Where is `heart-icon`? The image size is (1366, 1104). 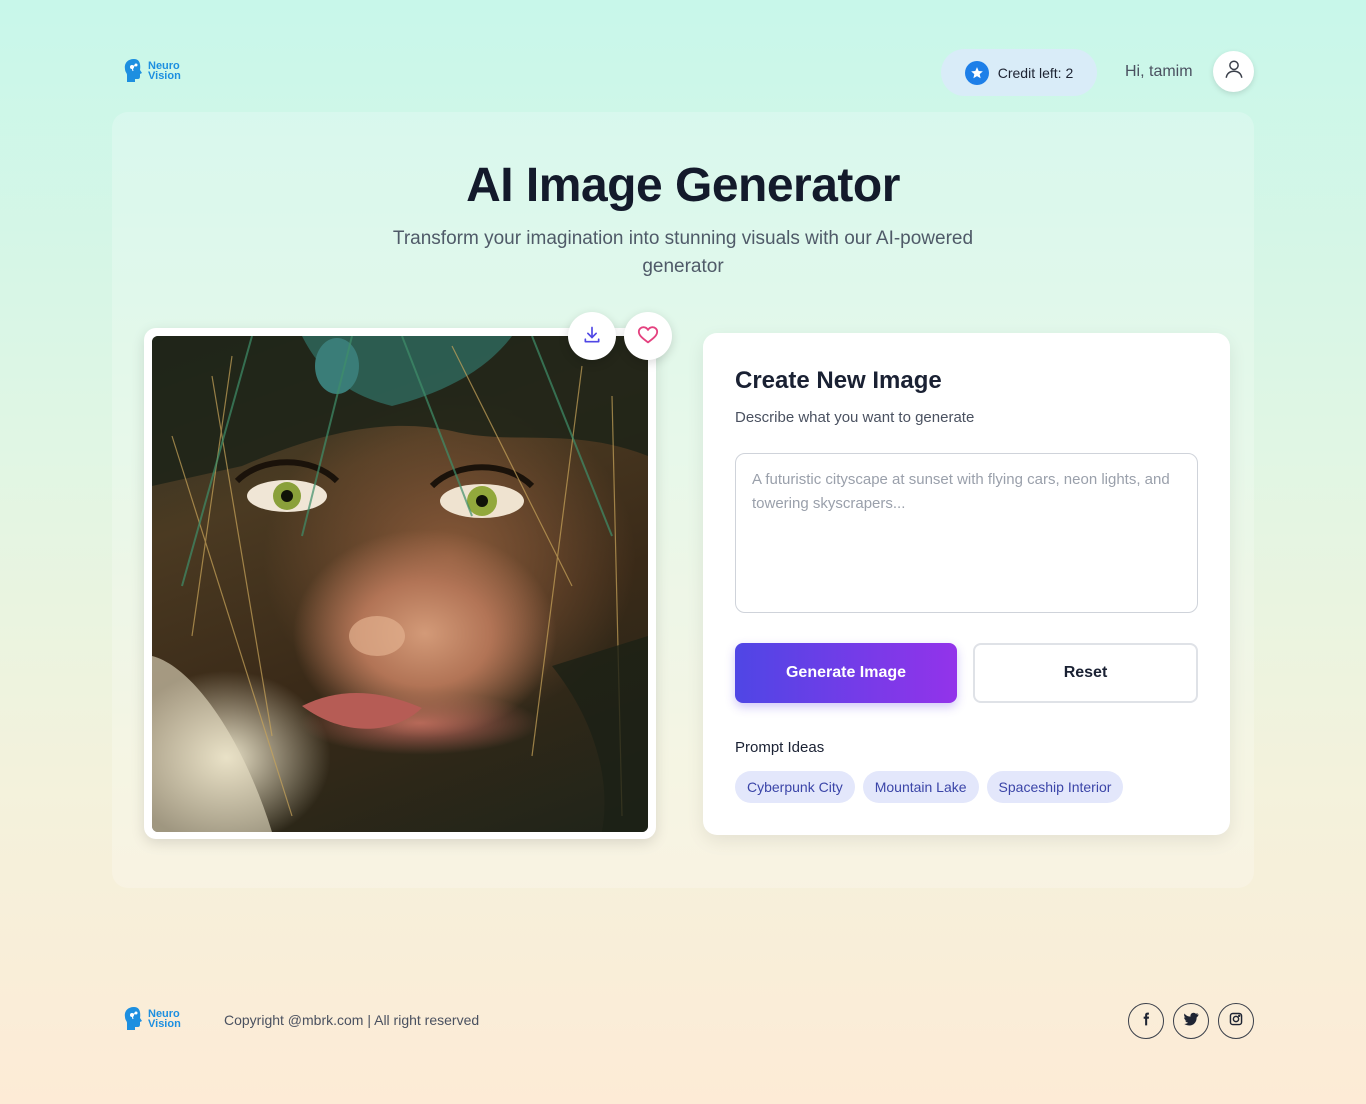
heart-icon is located at coordinates (648, 336).